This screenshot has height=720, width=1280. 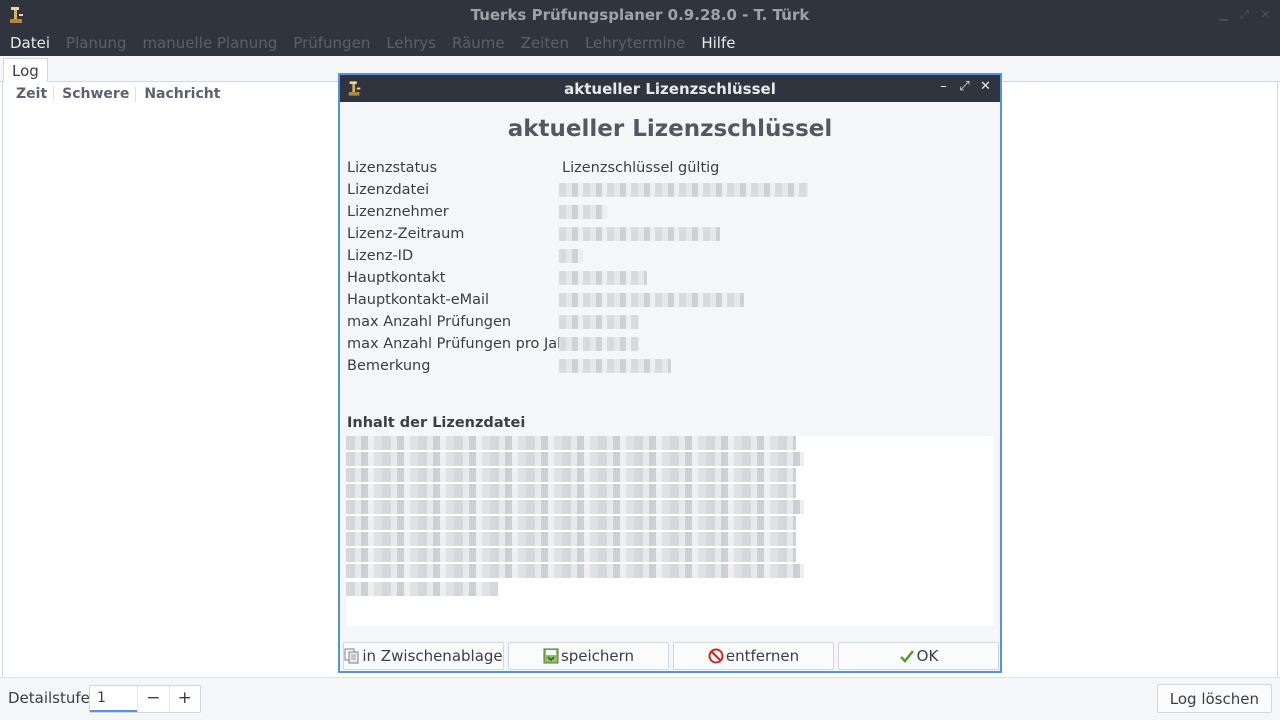 I want to click on log-table-header: Zeit Schwere Nachricht, so click(x=122, y=94).